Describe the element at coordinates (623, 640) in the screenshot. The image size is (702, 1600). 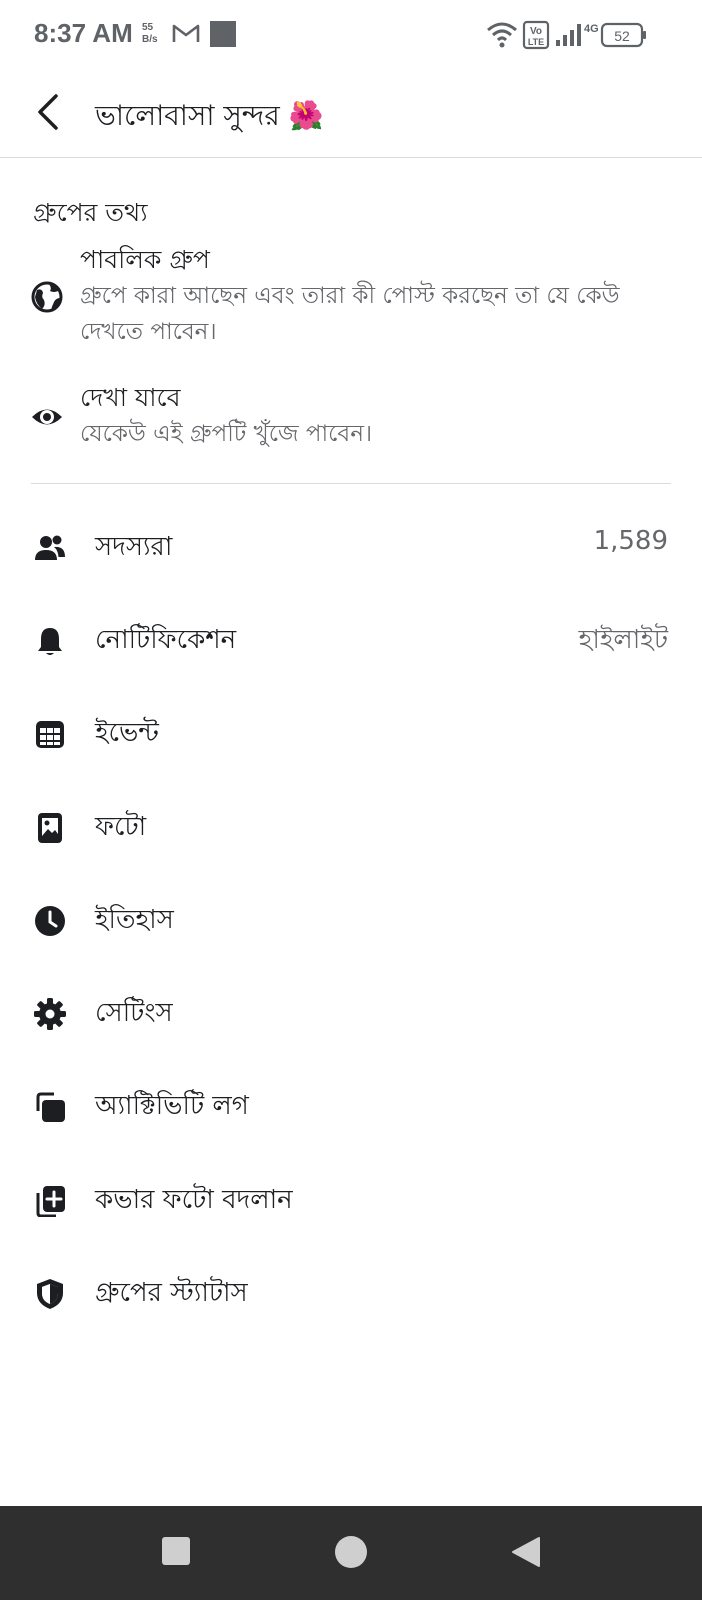
I see `notification-setting-value: হাইলাইট` at that location.